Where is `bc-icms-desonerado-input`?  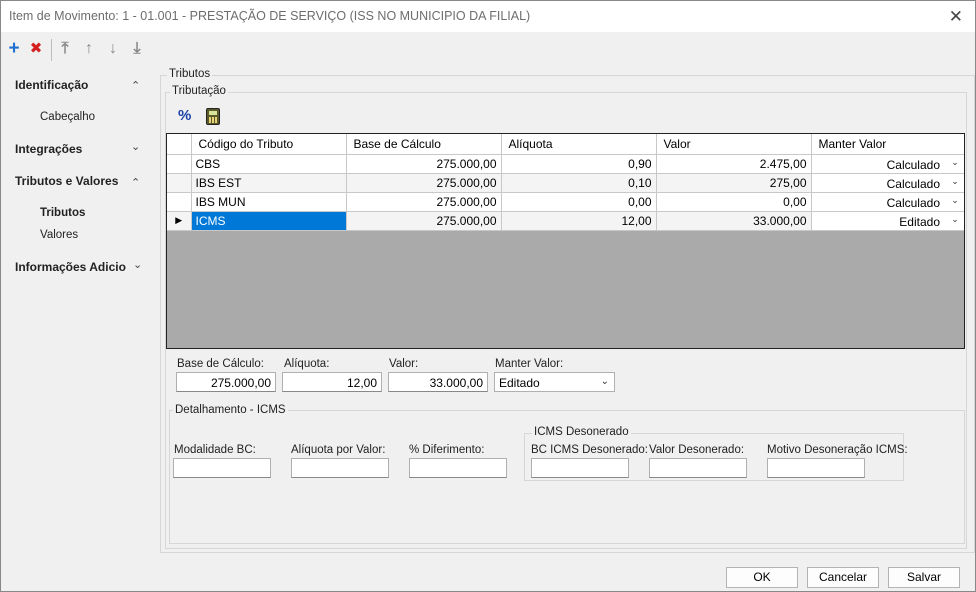
bc-icms-desonerado-input is located at coordinates (580, 468).